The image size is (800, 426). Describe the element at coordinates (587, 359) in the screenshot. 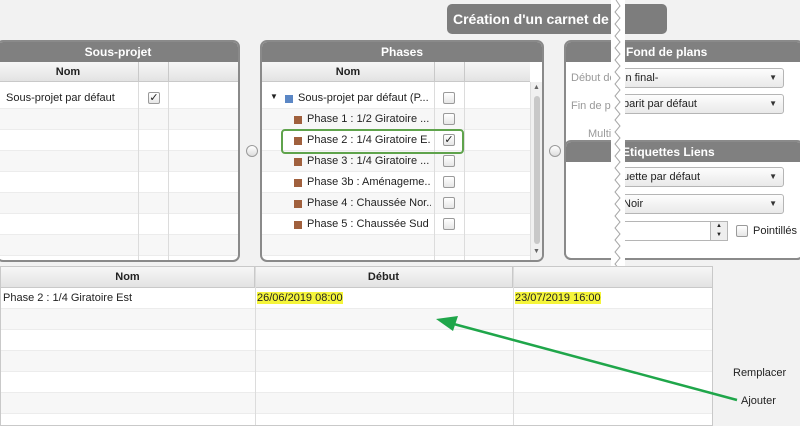

I see `annotation-arrow` at that location.